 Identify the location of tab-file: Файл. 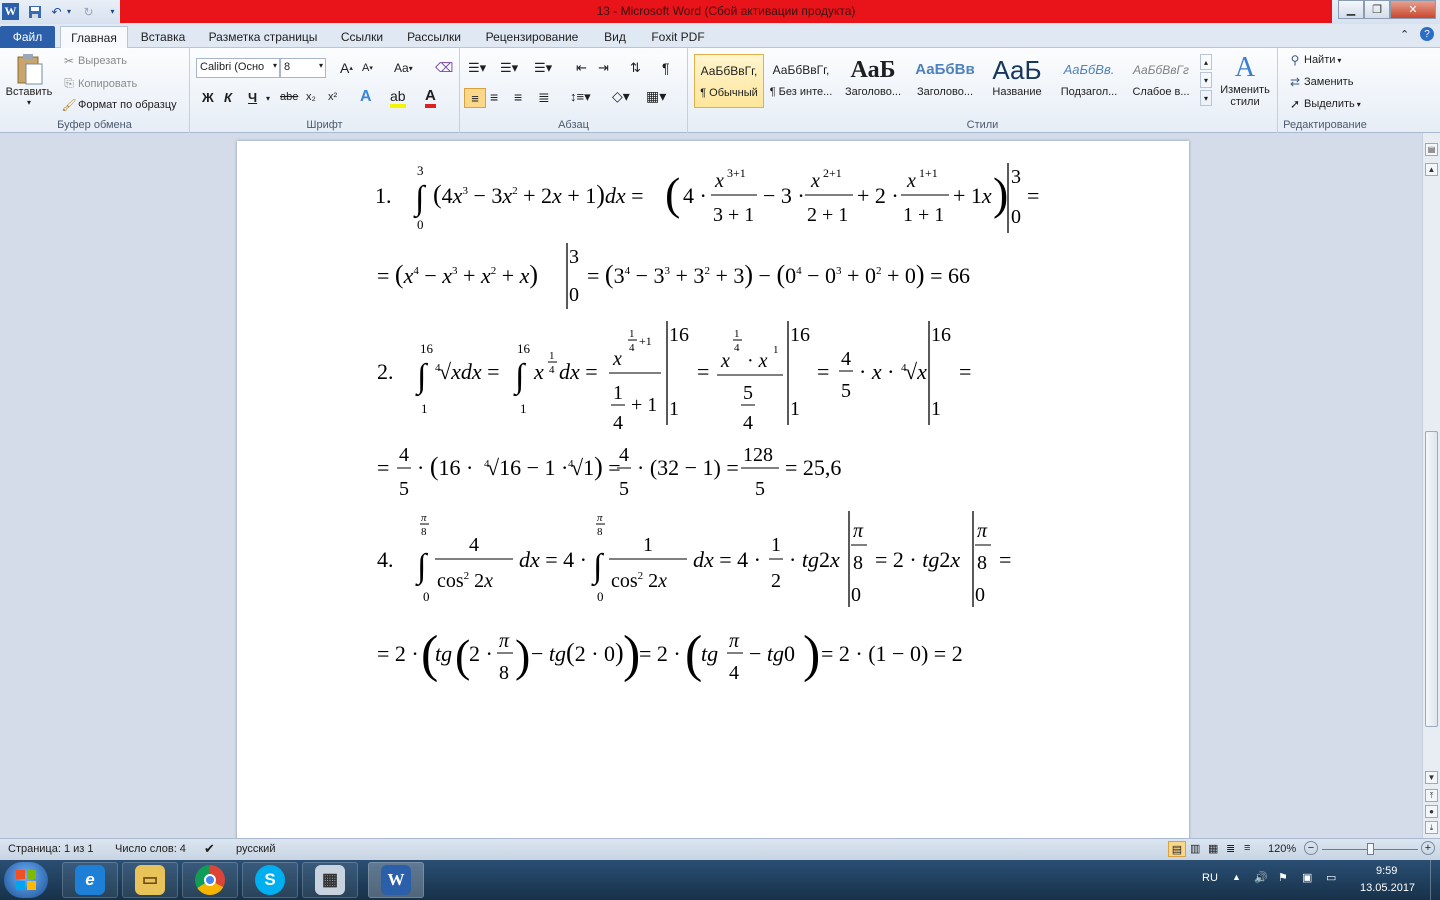
(27, 37).